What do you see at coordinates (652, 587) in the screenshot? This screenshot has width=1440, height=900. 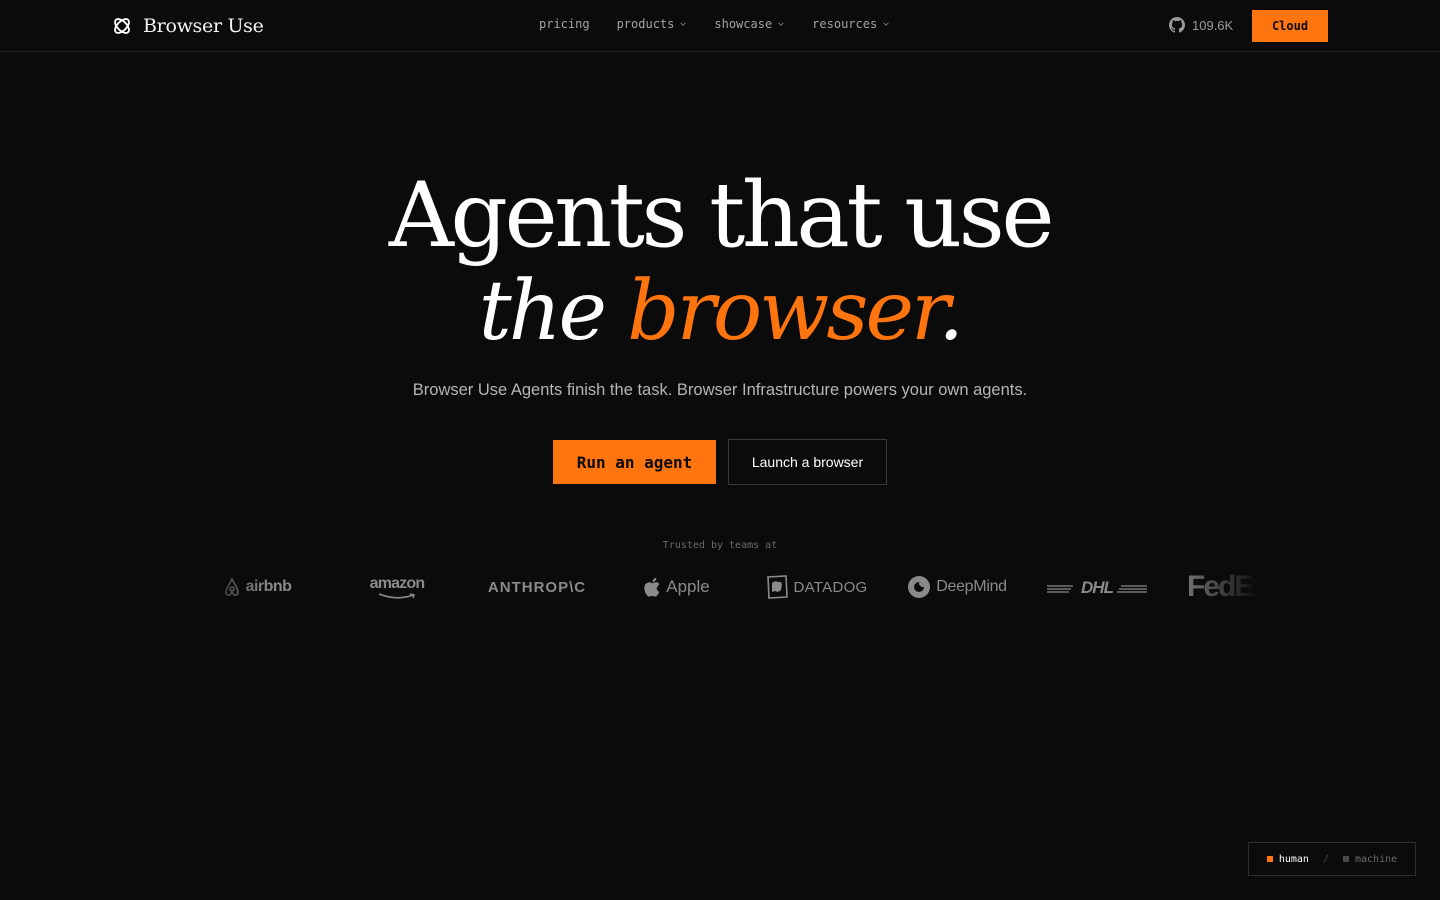 I see `apple-icon` at bounding box center [652, 587].